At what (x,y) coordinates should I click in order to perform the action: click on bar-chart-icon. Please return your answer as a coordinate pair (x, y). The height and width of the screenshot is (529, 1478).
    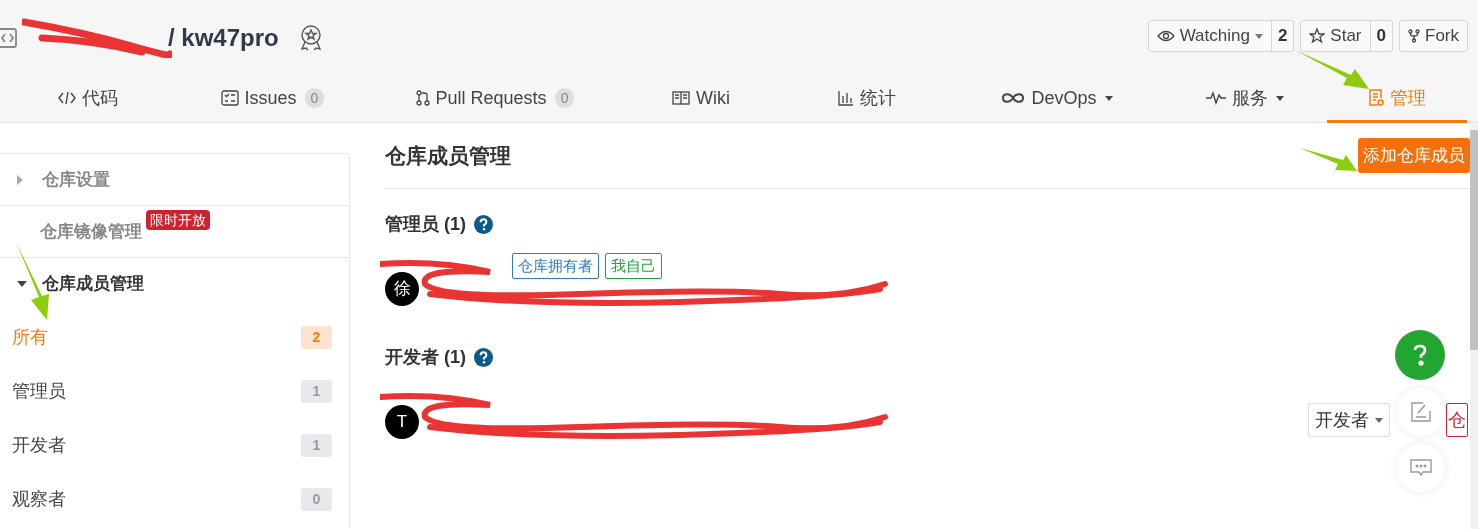
    Looking at the image, I should click on (846, 98).